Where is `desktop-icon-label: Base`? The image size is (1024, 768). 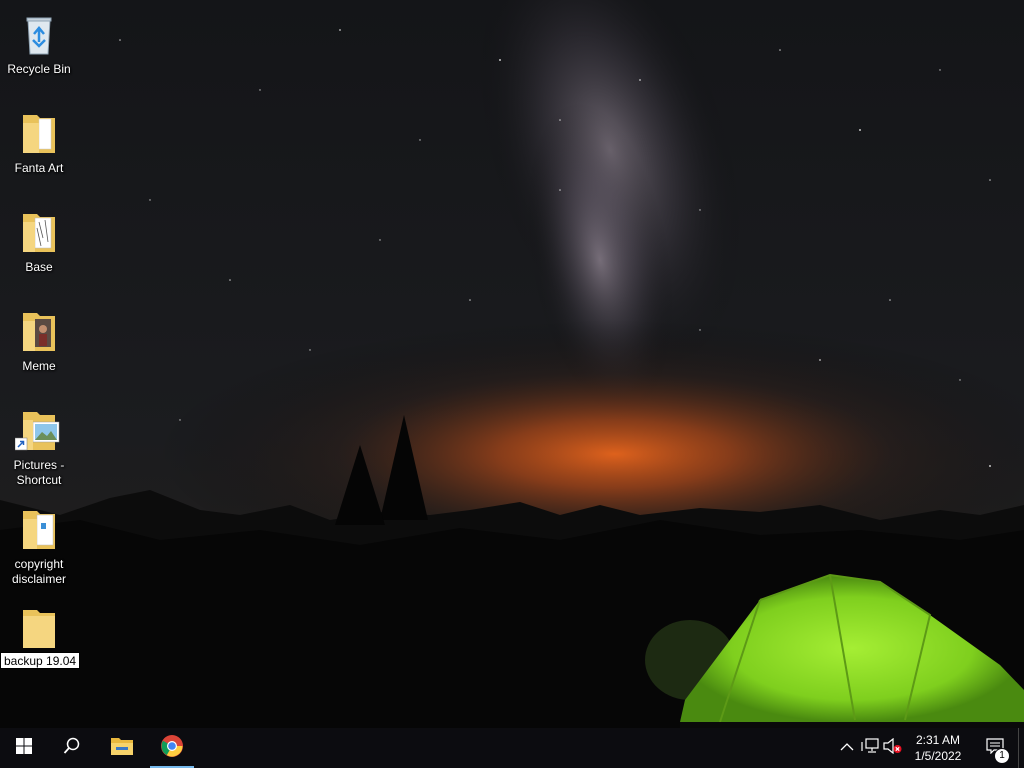
desktop-icon-label: Base is located at coordinates (39, 267).